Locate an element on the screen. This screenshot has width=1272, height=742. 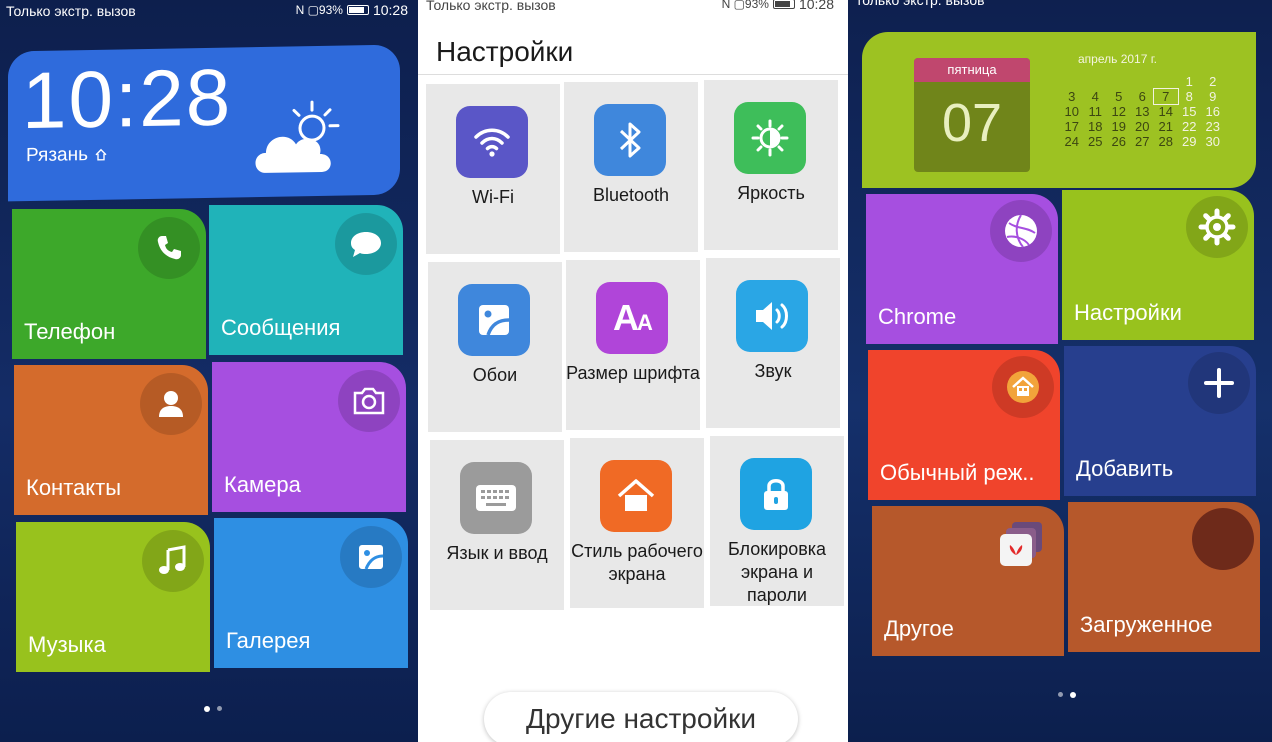
wallpaper-icon is located at coordinates (494, 320).